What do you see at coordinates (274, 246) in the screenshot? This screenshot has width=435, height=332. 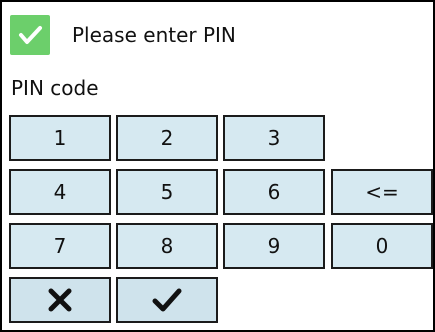 I see `key-9: 9` at bounding box center [274, 246].